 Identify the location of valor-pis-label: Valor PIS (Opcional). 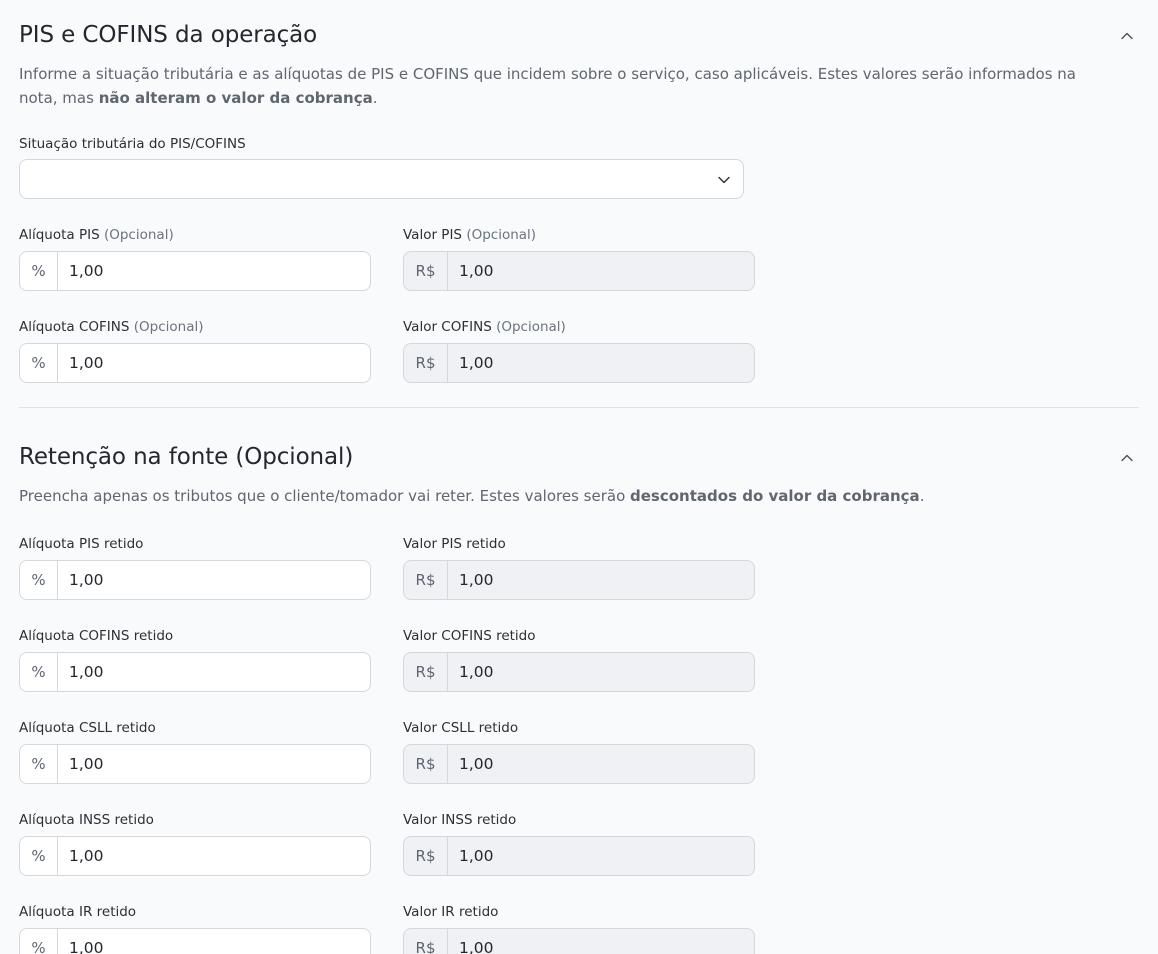
(469, 235).